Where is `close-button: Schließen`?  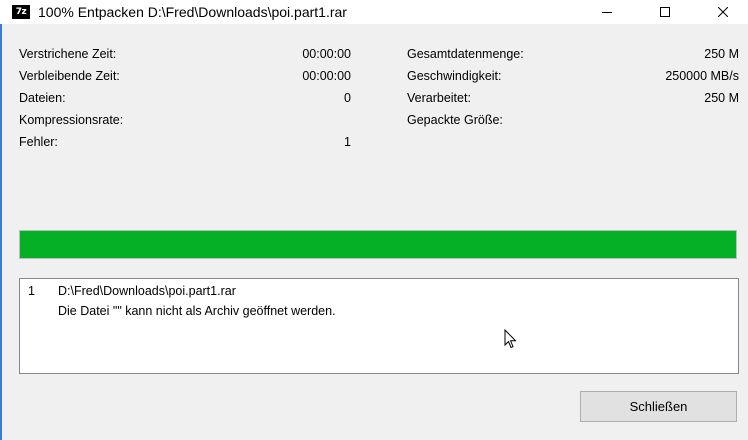 close-button: Schließen is located at coordinates (658, 406).